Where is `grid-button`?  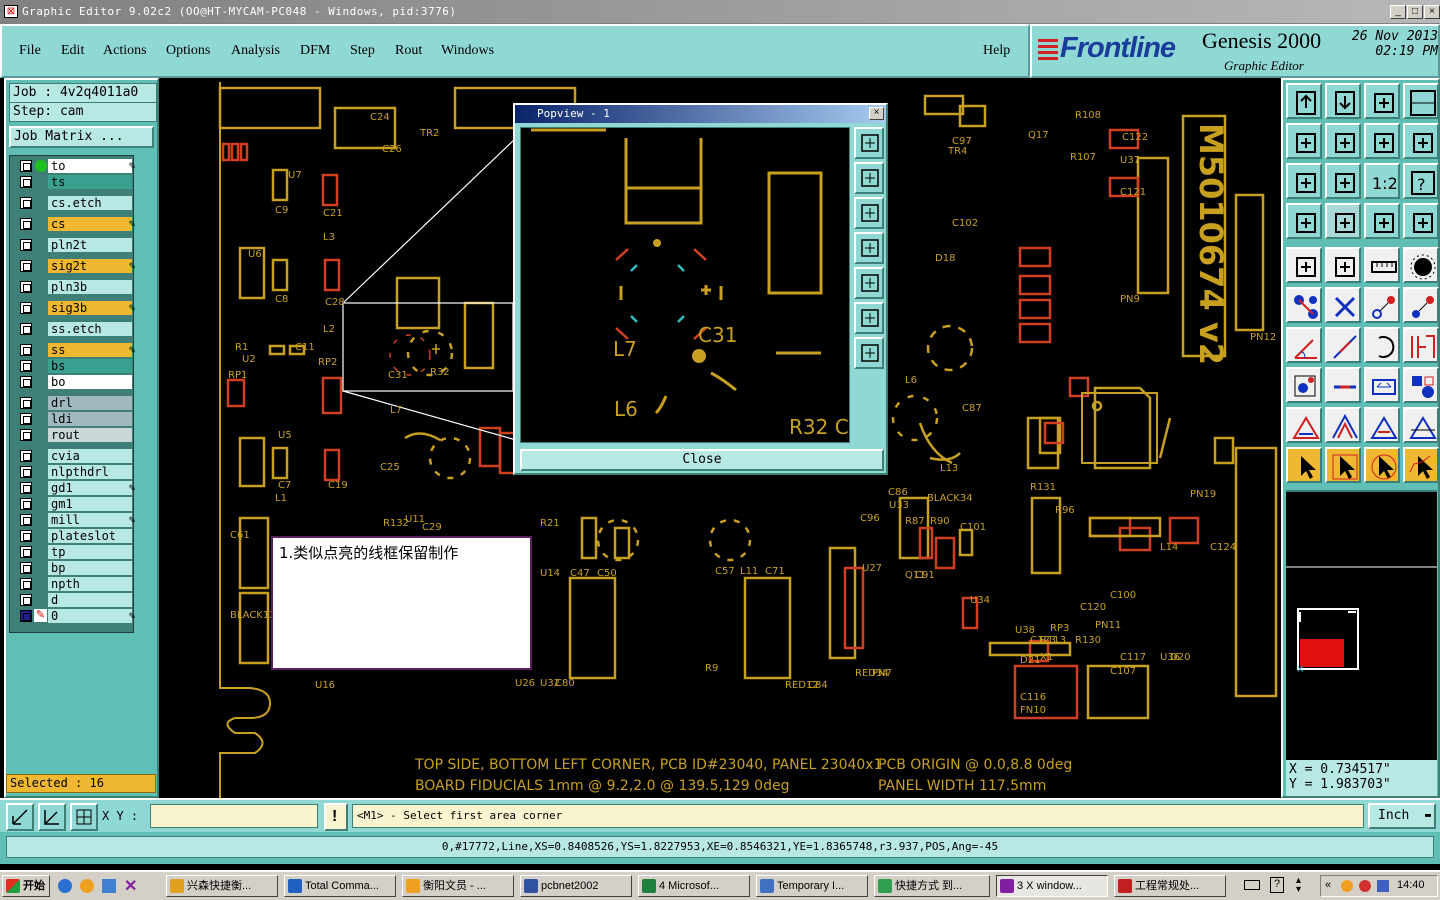
grid-button is located at coordinates (84, 817).